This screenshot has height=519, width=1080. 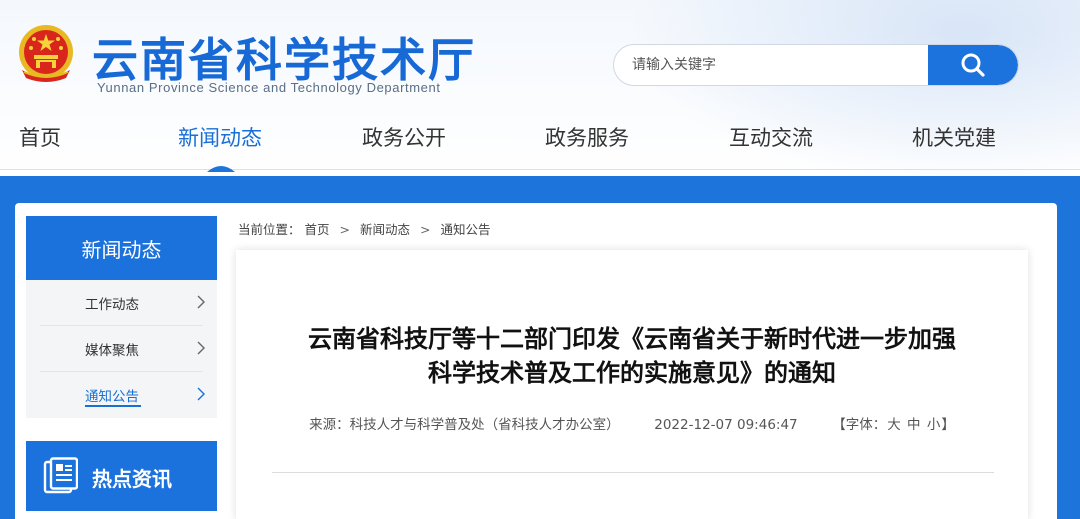 What do you see at coordinates (221, 169) in the screenshot?
I see `active-nav-indicator` at bounding box center [221, 169].